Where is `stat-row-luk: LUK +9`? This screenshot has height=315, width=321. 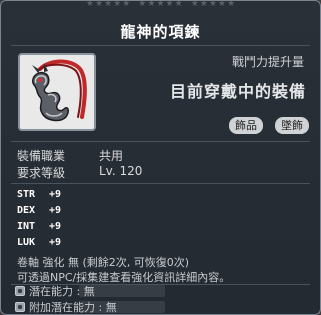
stat-row-luk: LUK +9 is located at coordinates (39, 242).